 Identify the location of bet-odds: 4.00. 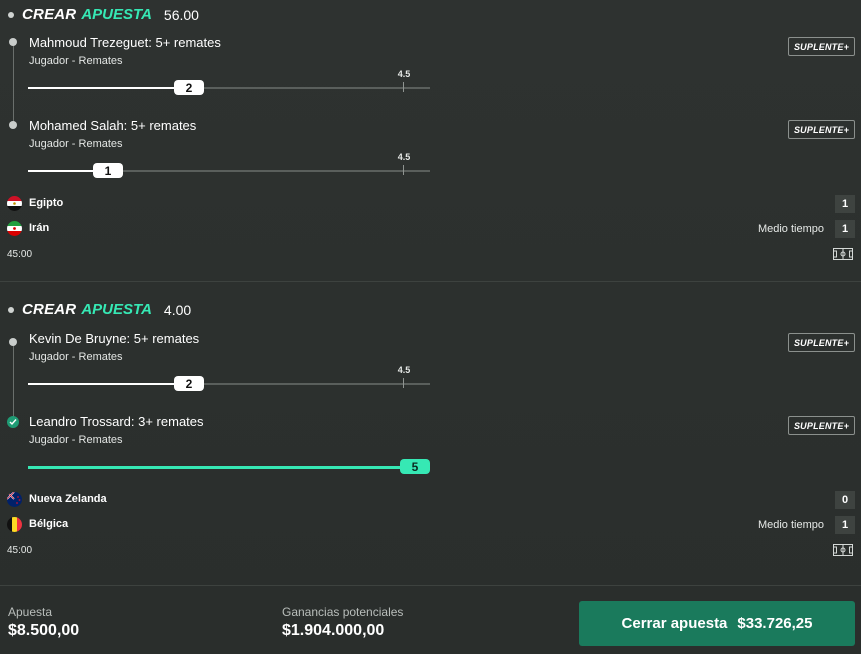
(177, 309).